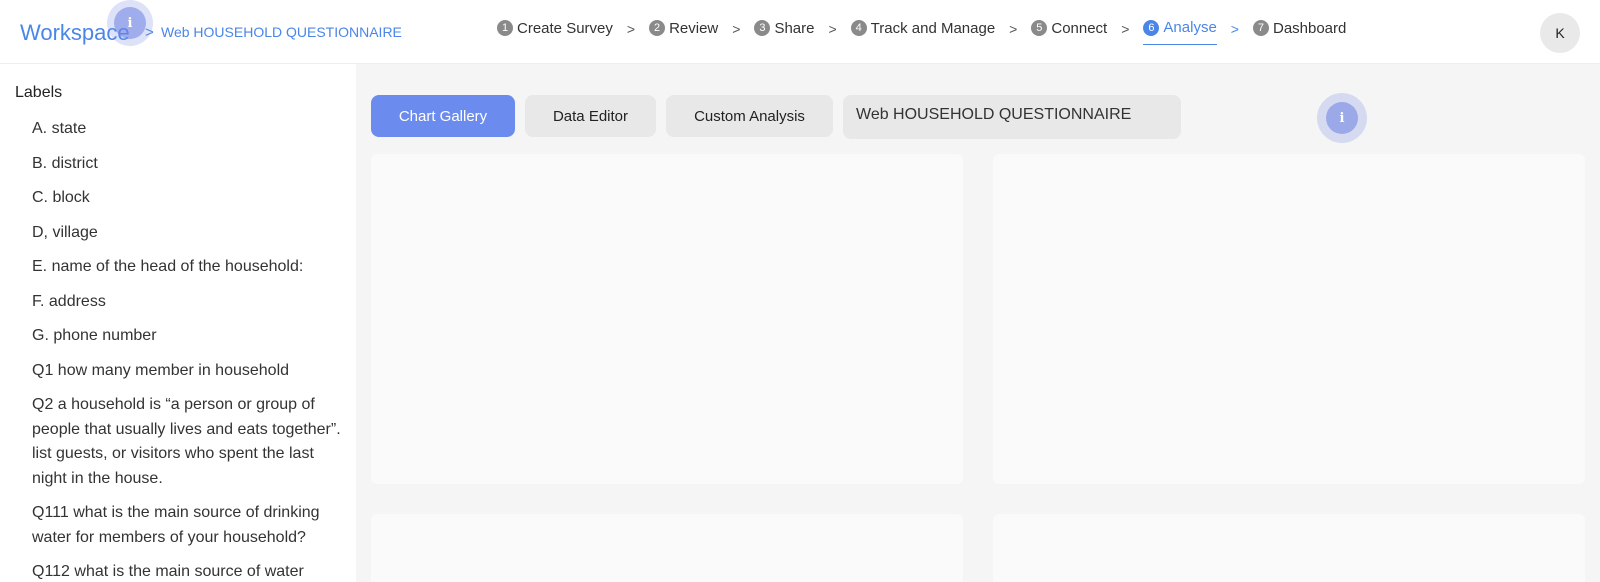 The height and width of the screenshot is (582, 1600). I want to click on label-item: E. name of the head of the household:, so click(191, 267).